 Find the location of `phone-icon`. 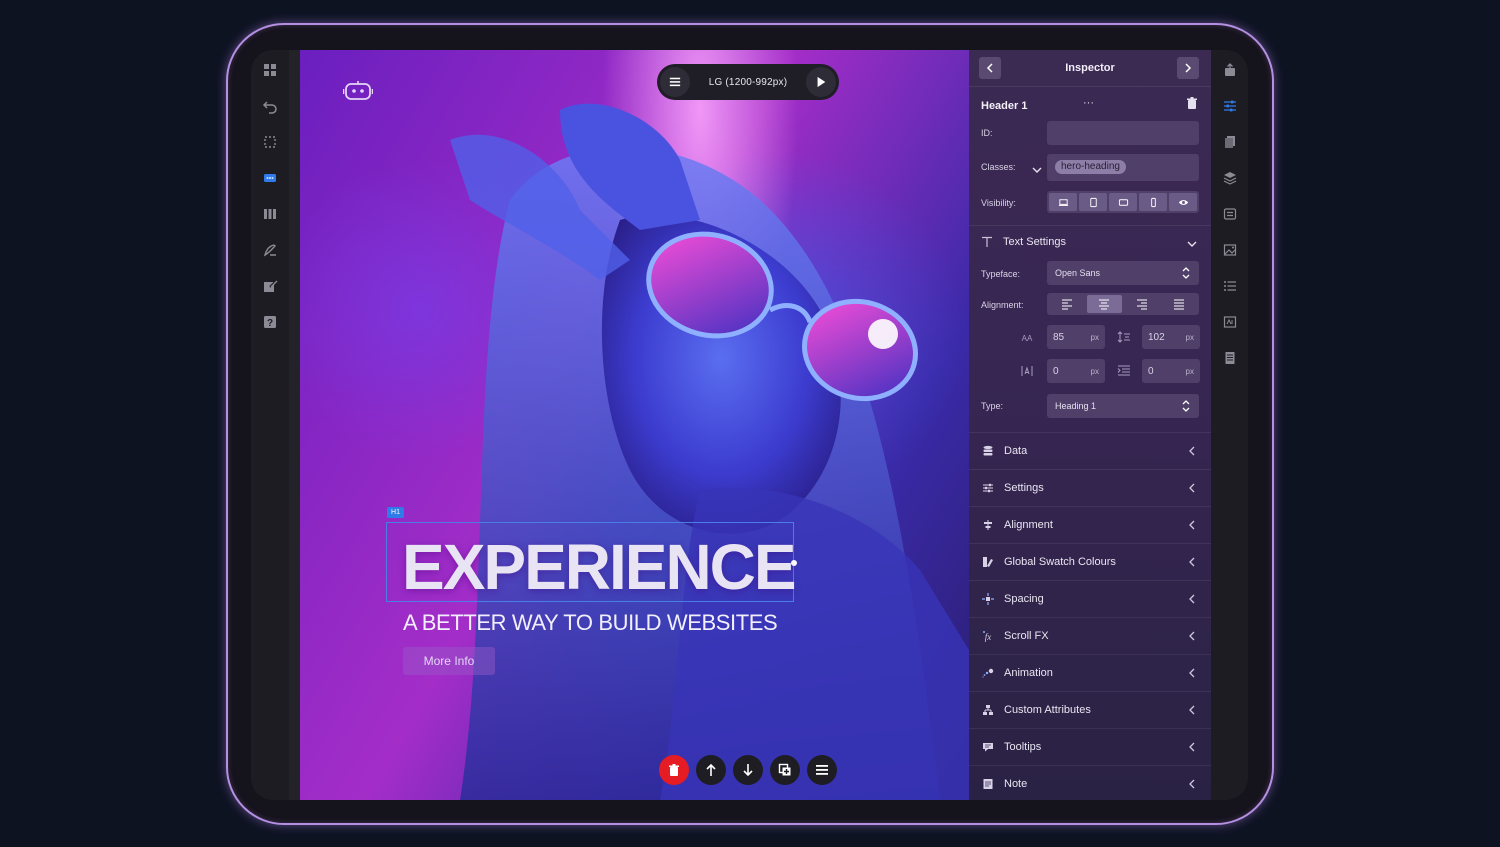

phone-icon is located at coordinates (1153, 202).